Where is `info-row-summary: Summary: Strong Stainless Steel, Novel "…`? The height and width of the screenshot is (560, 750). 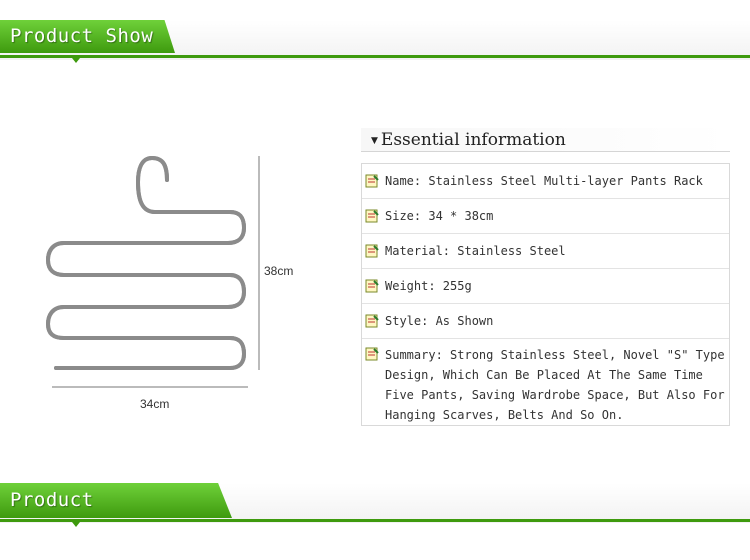
info-row-summary: Summary: Strong Stainless Steel, Novel "… is located at coordinates (545, 382).